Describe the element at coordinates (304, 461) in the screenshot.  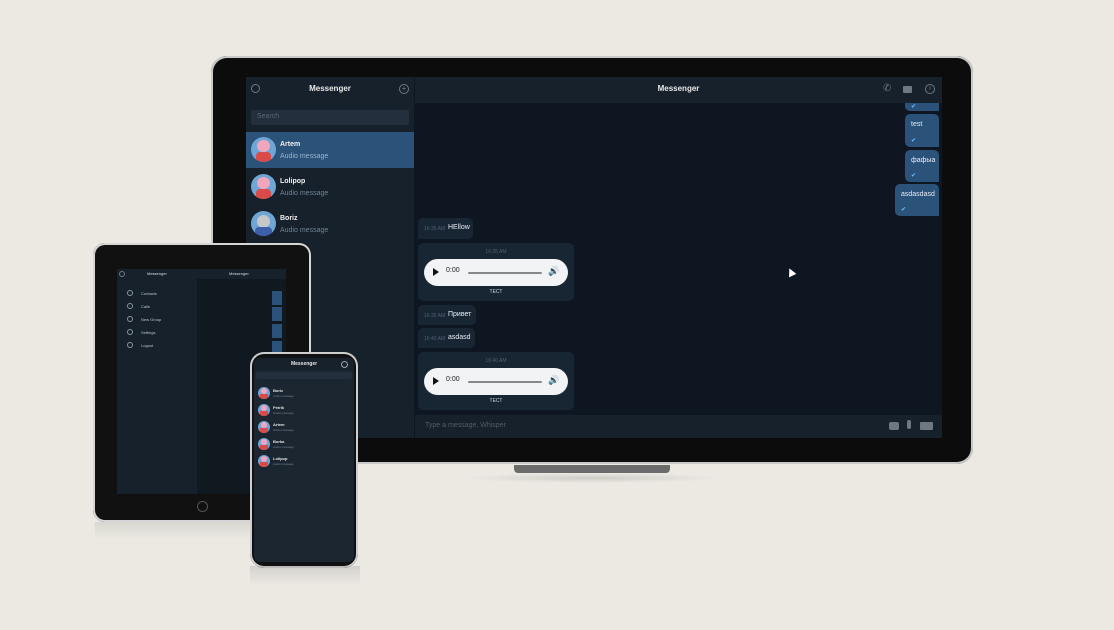
I see `phone-dialog-item: Lolipop Audio message` at that location.